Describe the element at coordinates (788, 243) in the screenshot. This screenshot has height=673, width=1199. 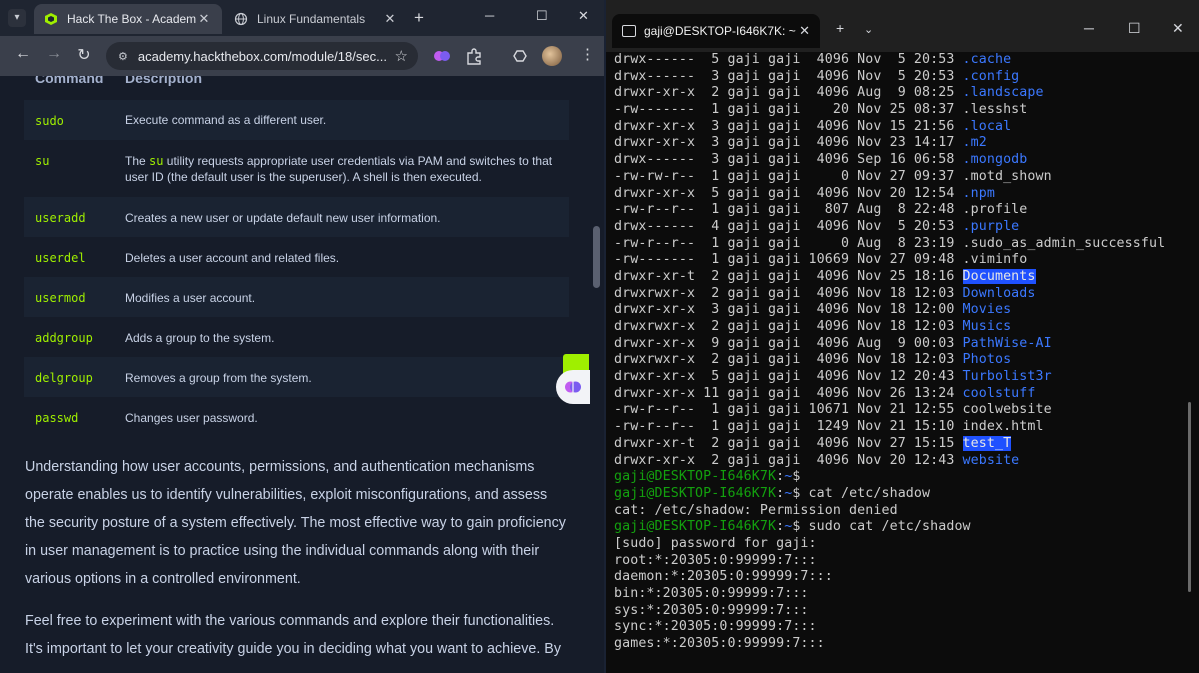
I see `file-metadata: -rw-r--r-- 1 gaji gaji 0 Aug 8 23:19` at that location.